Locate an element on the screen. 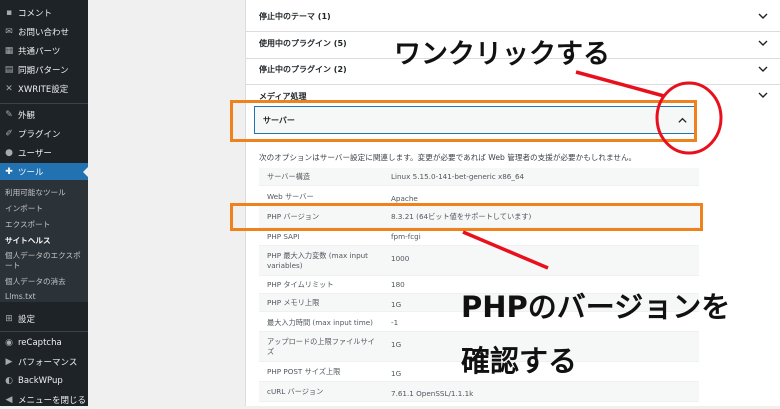 The height and width of the screenshot is (409, 780). red-circle-annotation is located at coordinates (689, 118).